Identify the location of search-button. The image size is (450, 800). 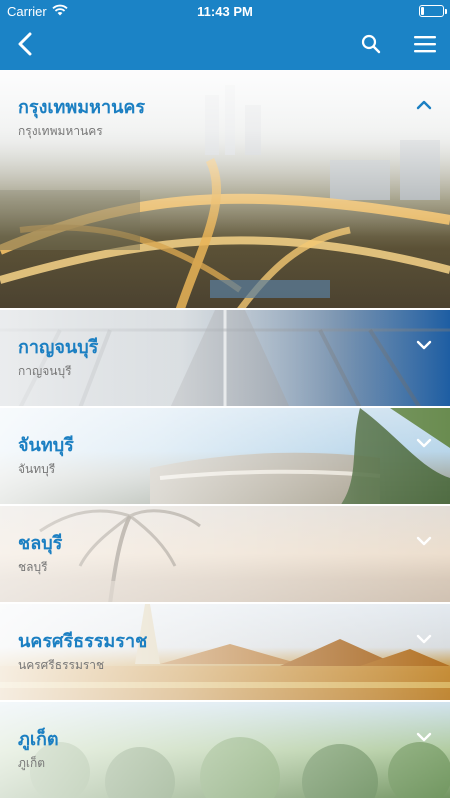
(371, 46).